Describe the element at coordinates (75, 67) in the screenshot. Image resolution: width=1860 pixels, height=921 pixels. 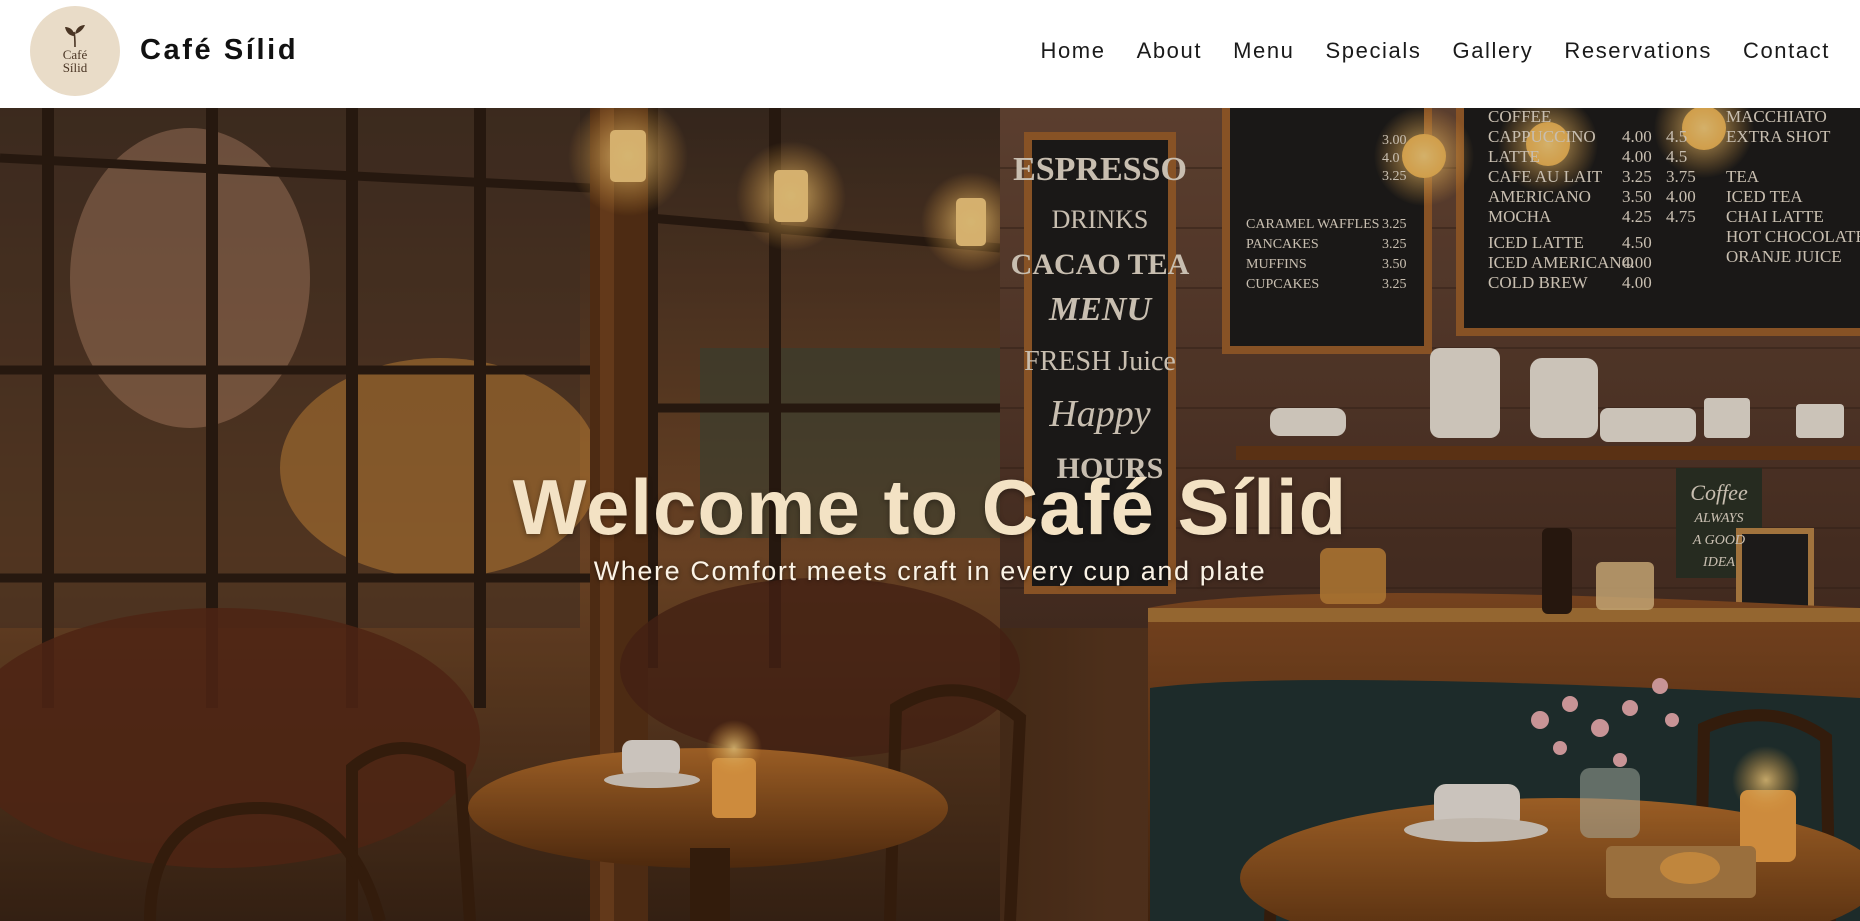
I see `logo-text-line2: Sílid` at that location.